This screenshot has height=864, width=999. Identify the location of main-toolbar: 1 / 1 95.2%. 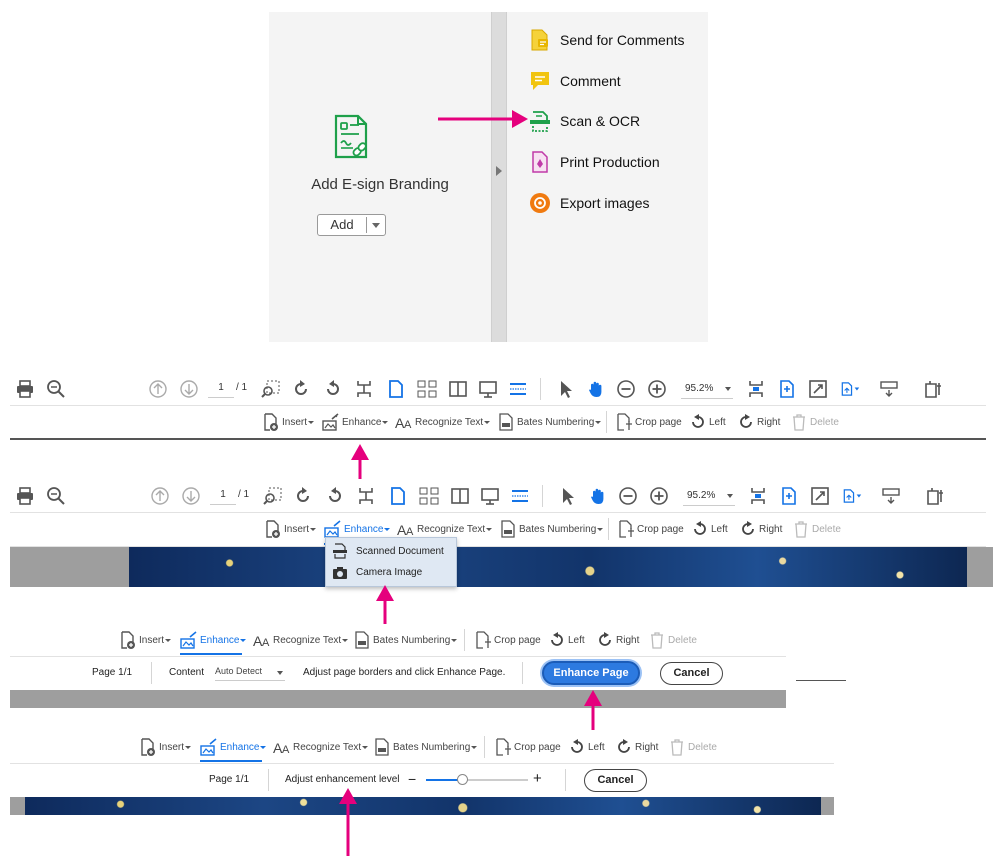
(498, 496).